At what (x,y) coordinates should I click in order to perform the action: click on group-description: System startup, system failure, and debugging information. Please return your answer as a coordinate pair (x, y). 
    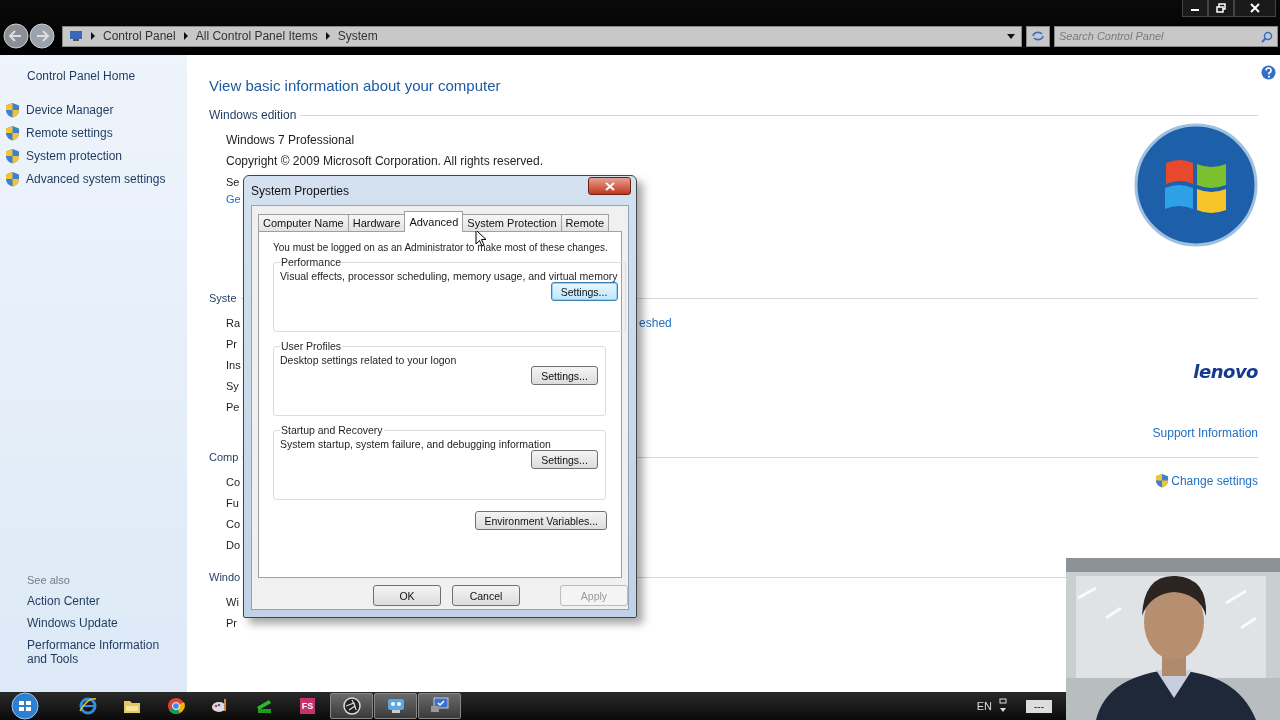
    Looking at the image, I should click on (416, 444).